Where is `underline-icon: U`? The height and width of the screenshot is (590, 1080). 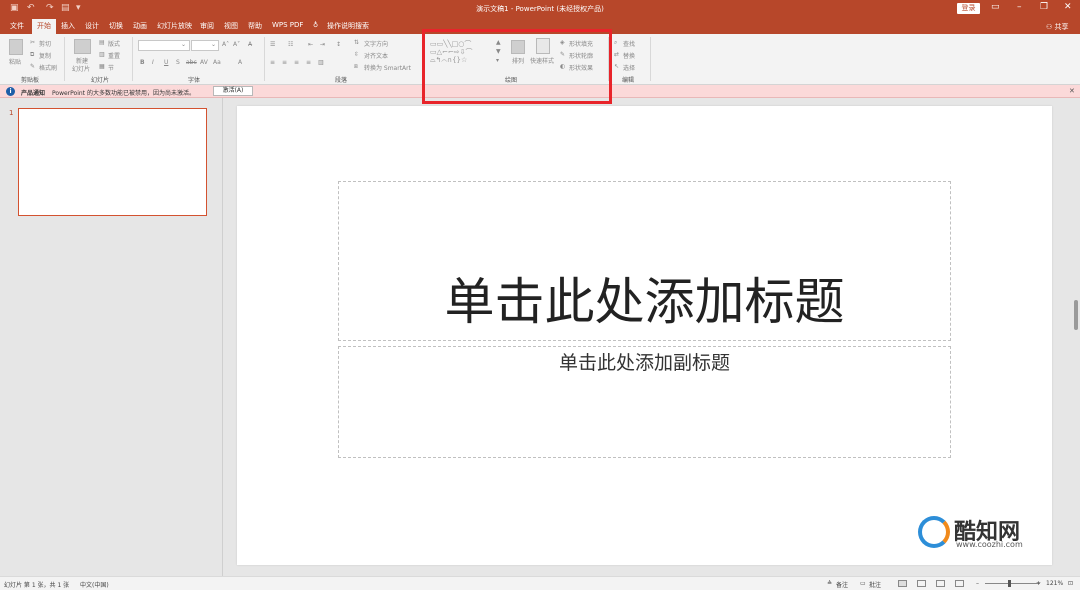
underline-icon: U is located at coordinates (166, 62).